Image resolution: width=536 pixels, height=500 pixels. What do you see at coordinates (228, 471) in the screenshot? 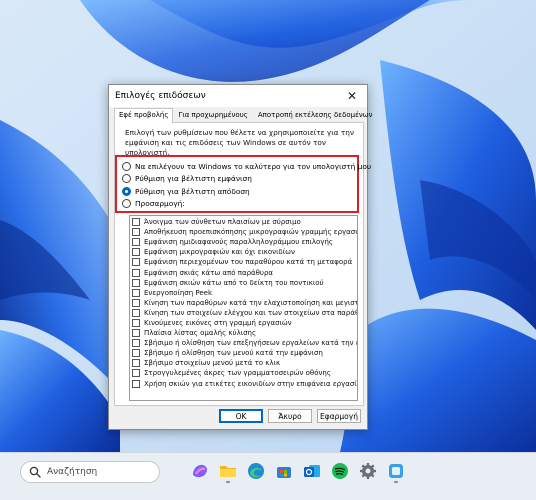
I see `file-explorer-icon` at bounding box center [228, 471].